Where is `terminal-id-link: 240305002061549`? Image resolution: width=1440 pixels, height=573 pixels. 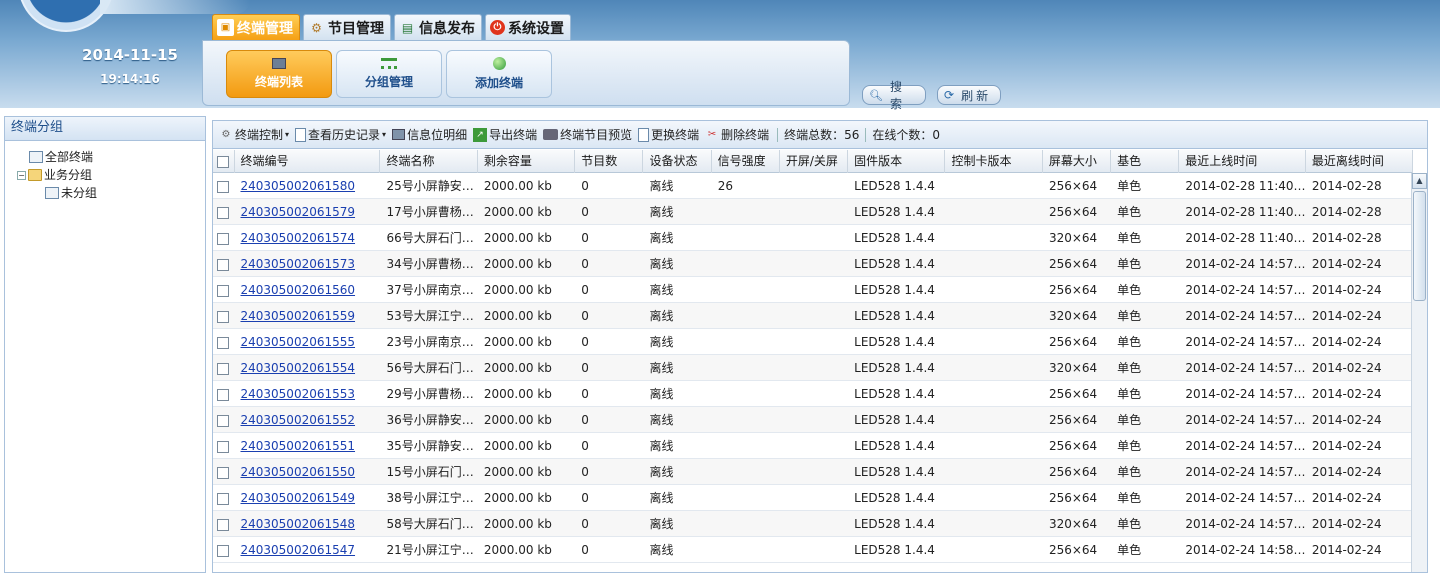
terminal-id-link: 240305002061549 is located at coordinates (298, 498).